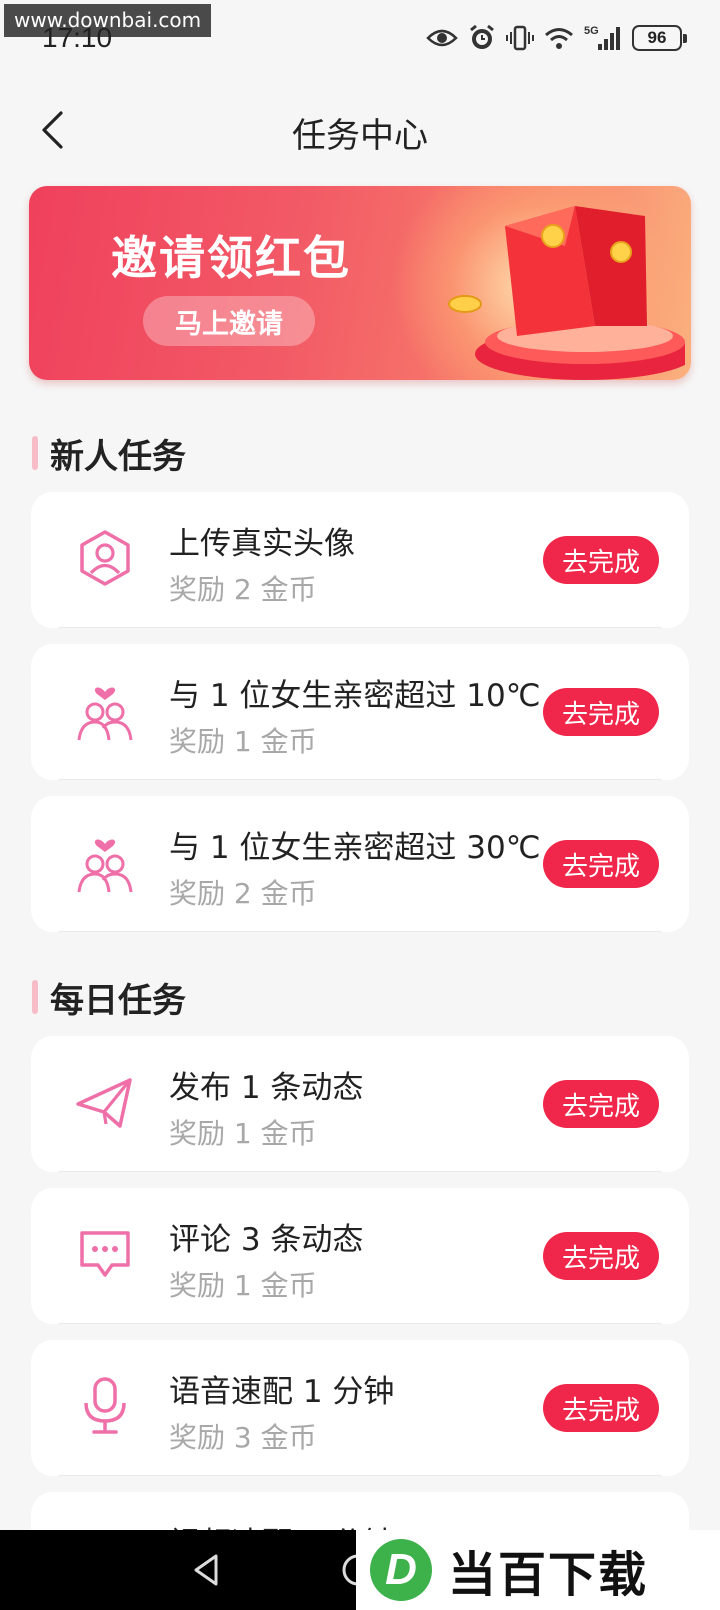 The height and width of the screenshot is (1610, 720). Describe the element at coordinates (262, 544) in the screenshot. I see `task-title: 上传真实头像` at that location.